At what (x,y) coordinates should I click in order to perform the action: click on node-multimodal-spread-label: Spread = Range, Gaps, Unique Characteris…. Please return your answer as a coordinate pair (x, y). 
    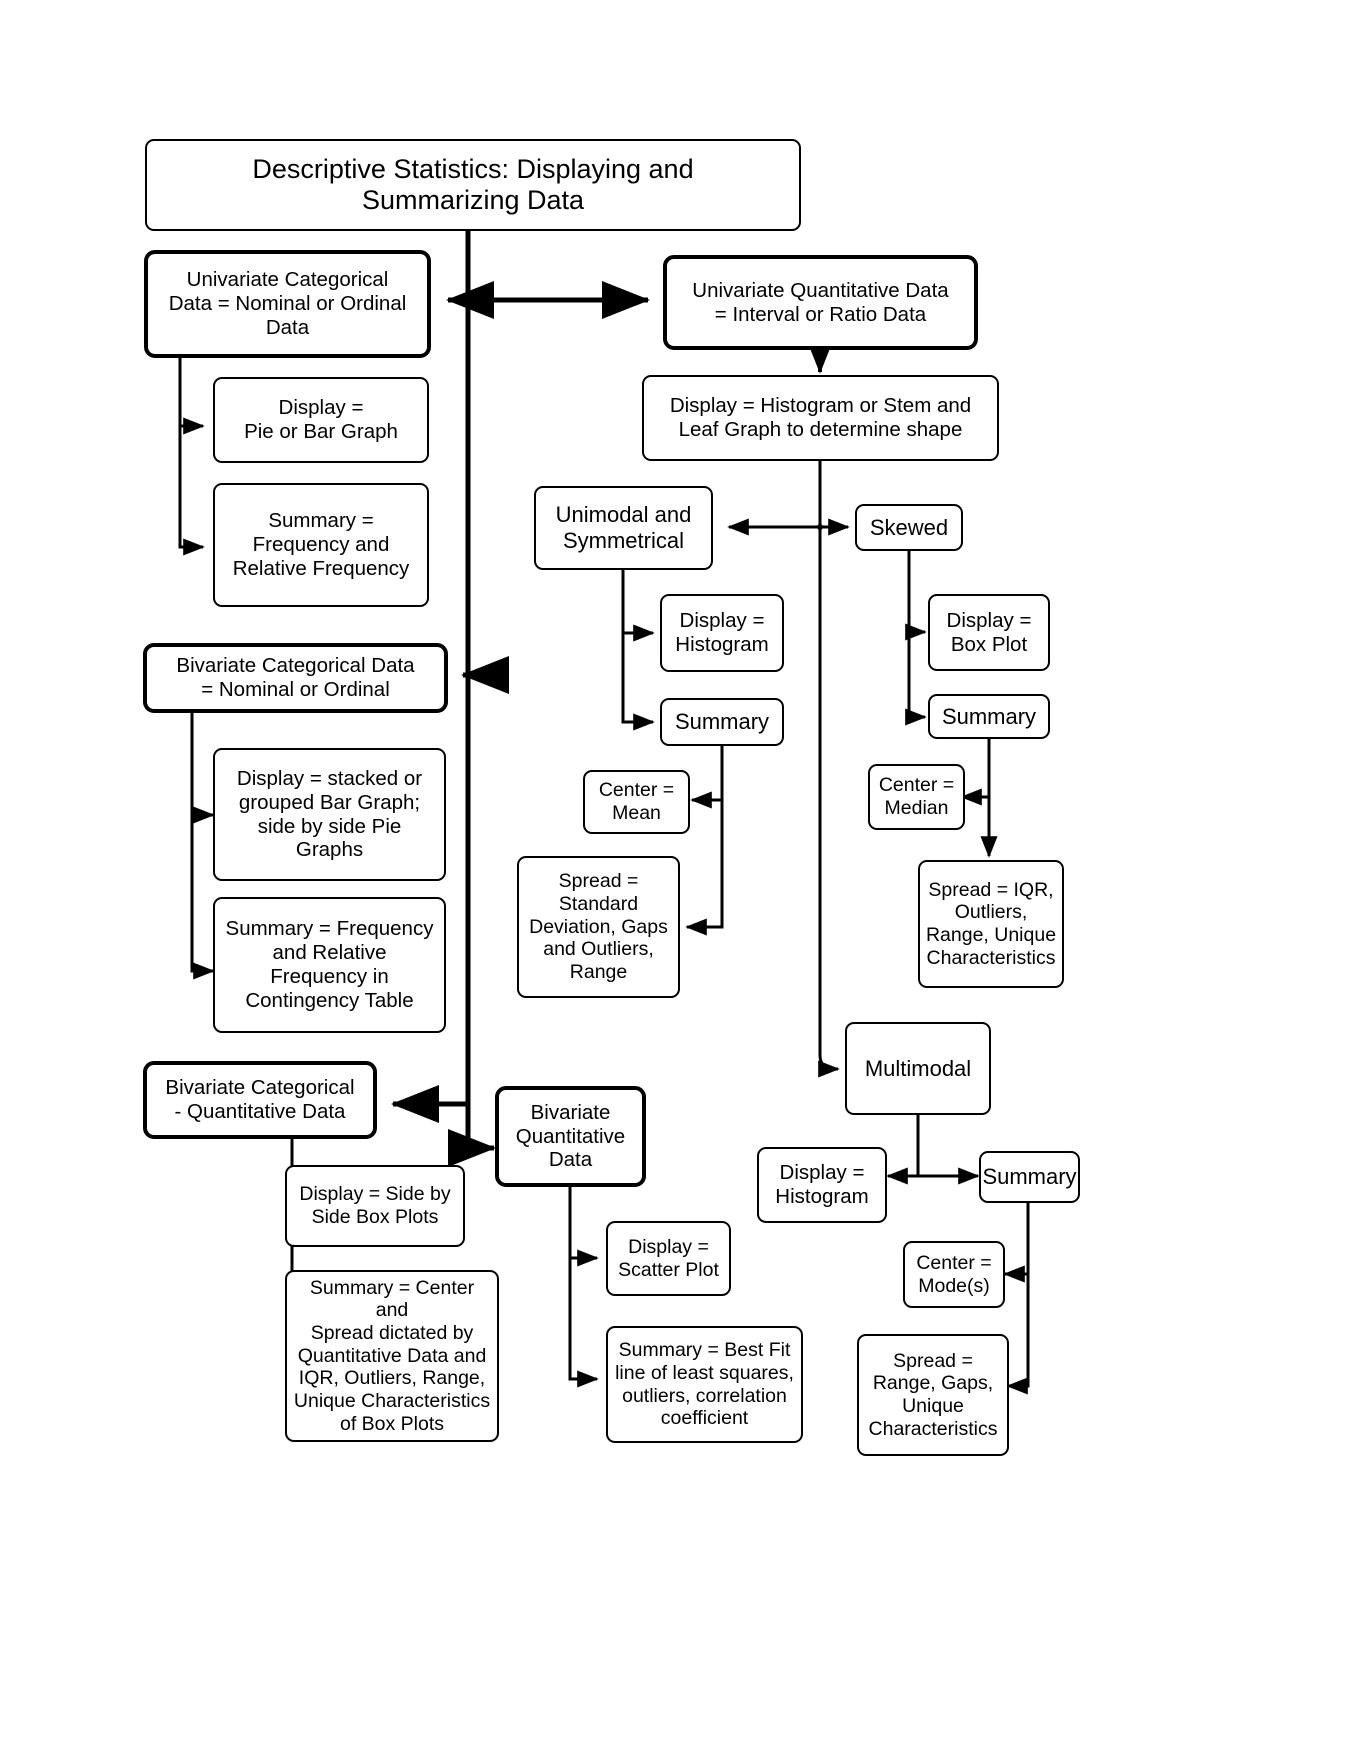
    Looking at the image, I should click on (933, 1394).